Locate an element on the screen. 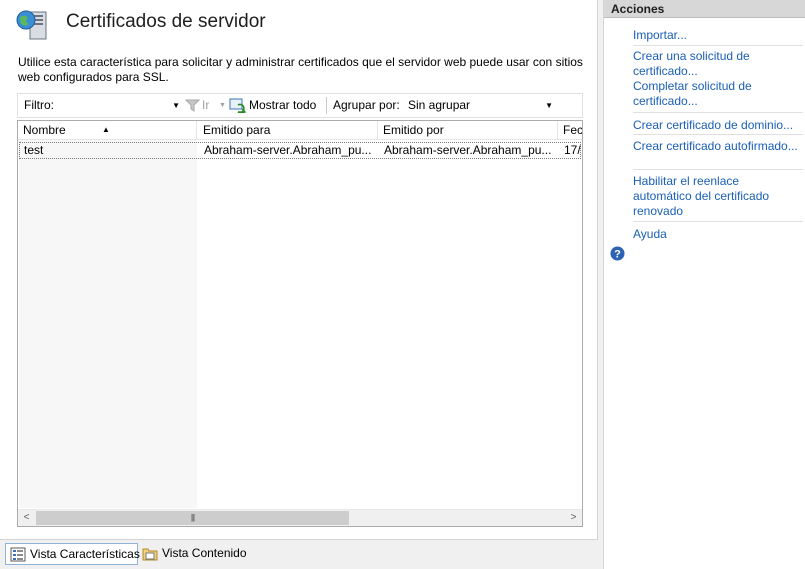 This screenshot has width=805, height=569. show-all-label: Mostrar todo is located at coordinates (283, 105).